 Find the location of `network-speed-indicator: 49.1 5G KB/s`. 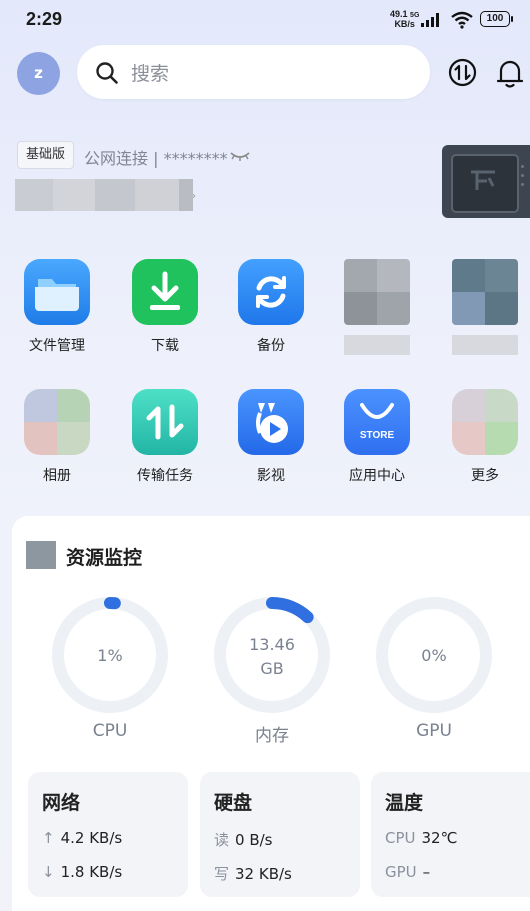

network-speed-indicator: 49.1 5G KB/s is located at coordinates (405, 19).